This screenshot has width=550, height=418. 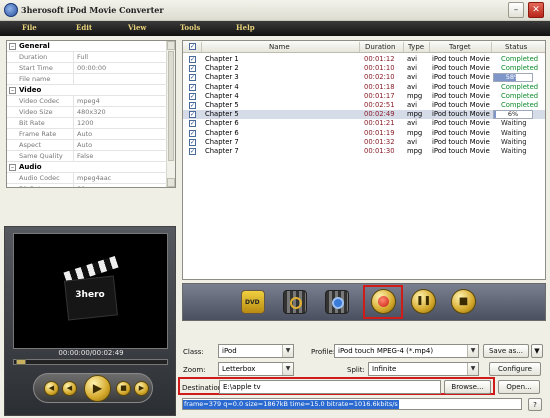 I want to click on close-button: ✕, so click(x=536, y=10).